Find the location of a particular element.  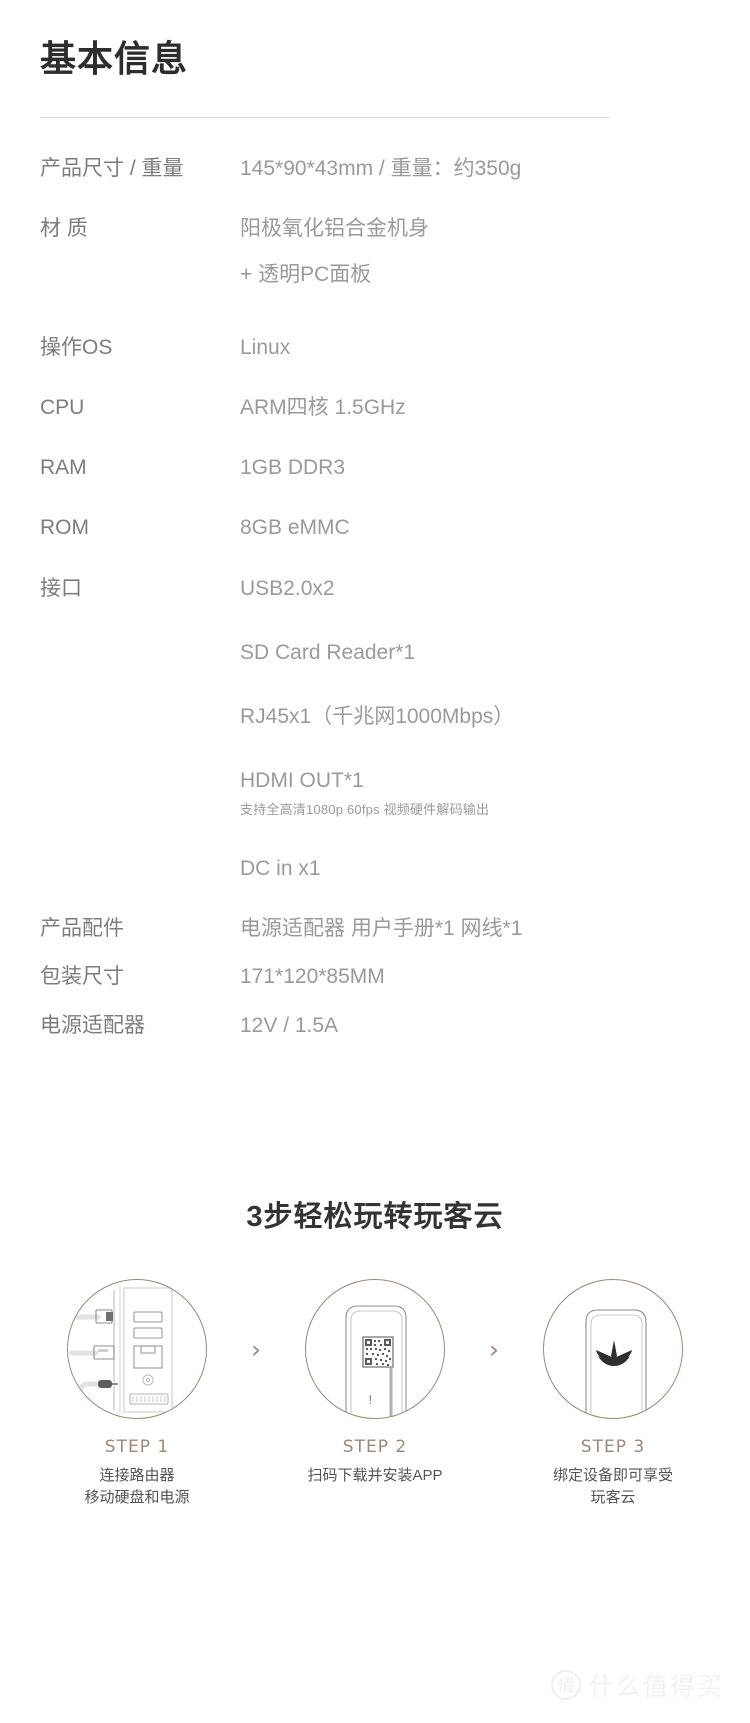

step-3: STEP 3 绑定设备即可享受 玩客云 is located at coordinates (613, 1394).